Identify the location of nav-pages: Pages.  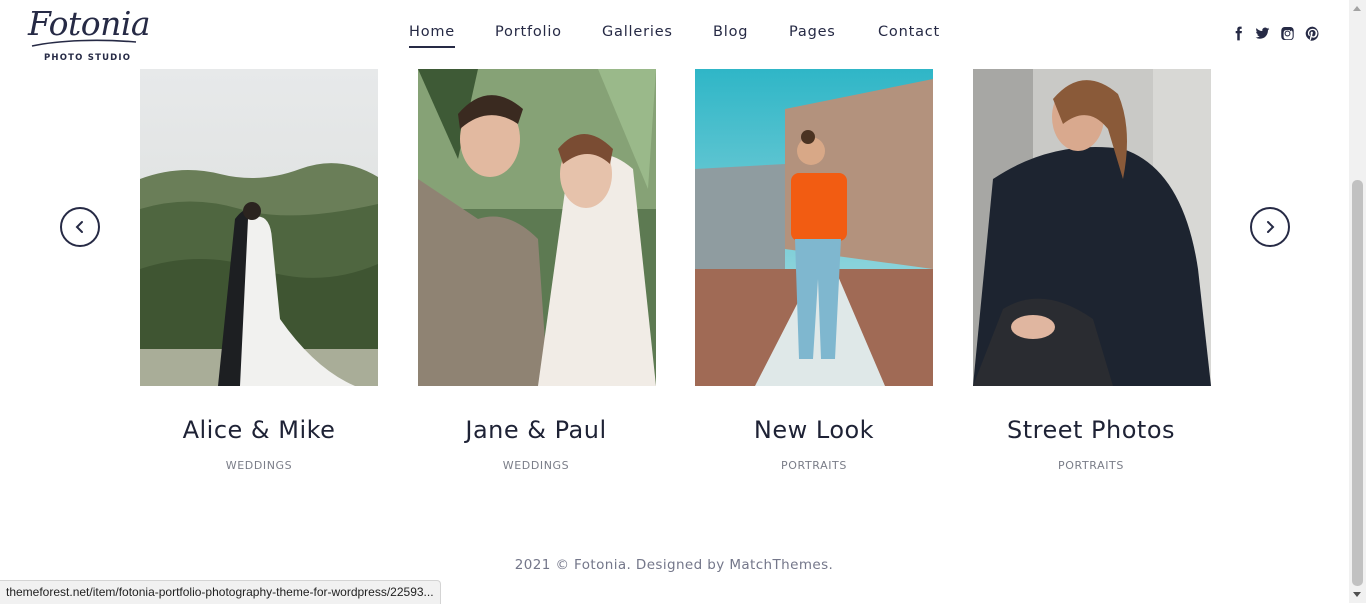
(812, 32).